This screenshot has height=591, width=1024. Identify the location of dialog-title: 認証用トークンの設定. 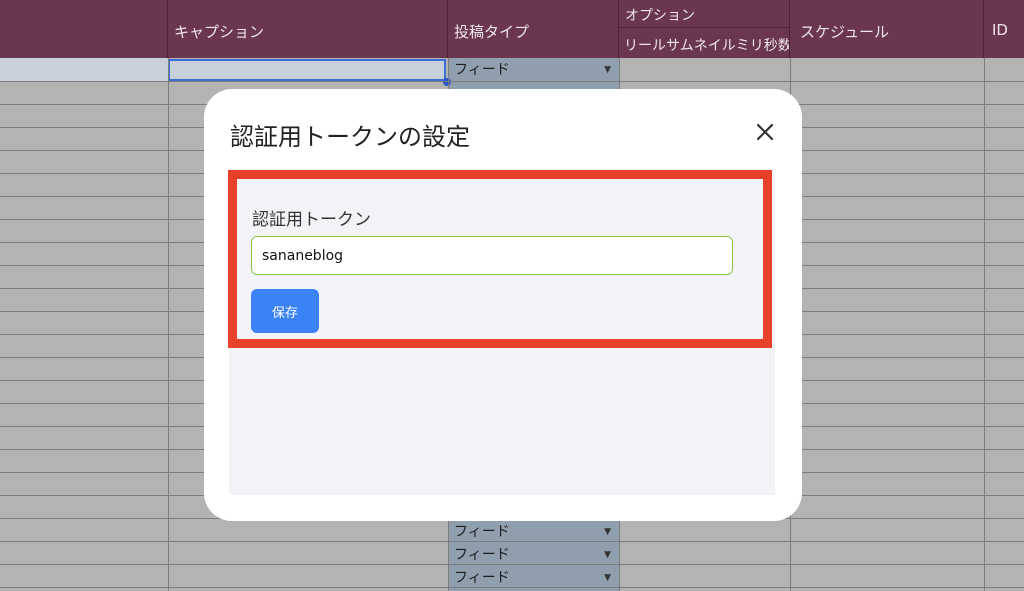
(350, 137).